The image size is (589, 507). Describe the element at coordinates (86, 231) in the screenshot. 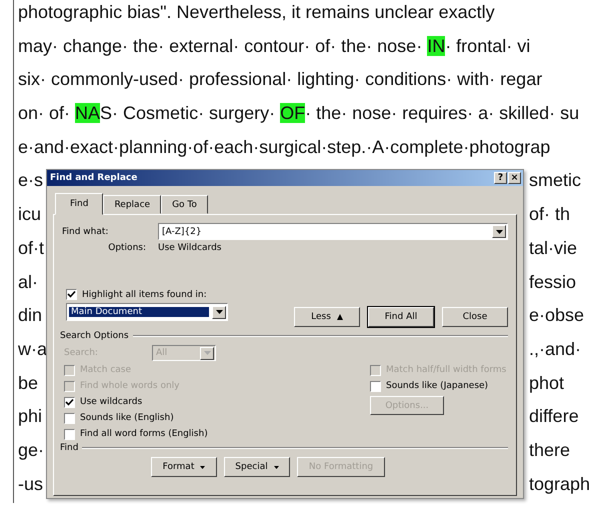

I see `field-label: Find what:` at that location.